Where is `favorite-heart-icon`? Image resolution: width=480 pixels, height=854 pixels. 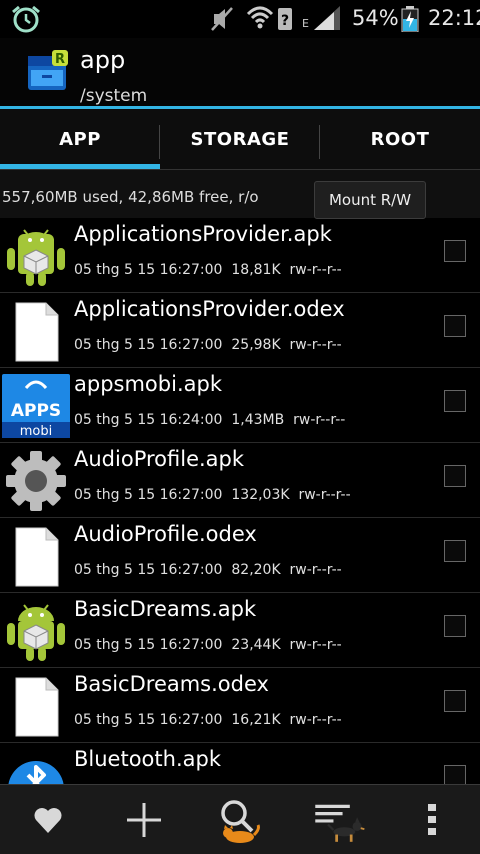
favorite-heart-icon is located at coordinates (48, 820).